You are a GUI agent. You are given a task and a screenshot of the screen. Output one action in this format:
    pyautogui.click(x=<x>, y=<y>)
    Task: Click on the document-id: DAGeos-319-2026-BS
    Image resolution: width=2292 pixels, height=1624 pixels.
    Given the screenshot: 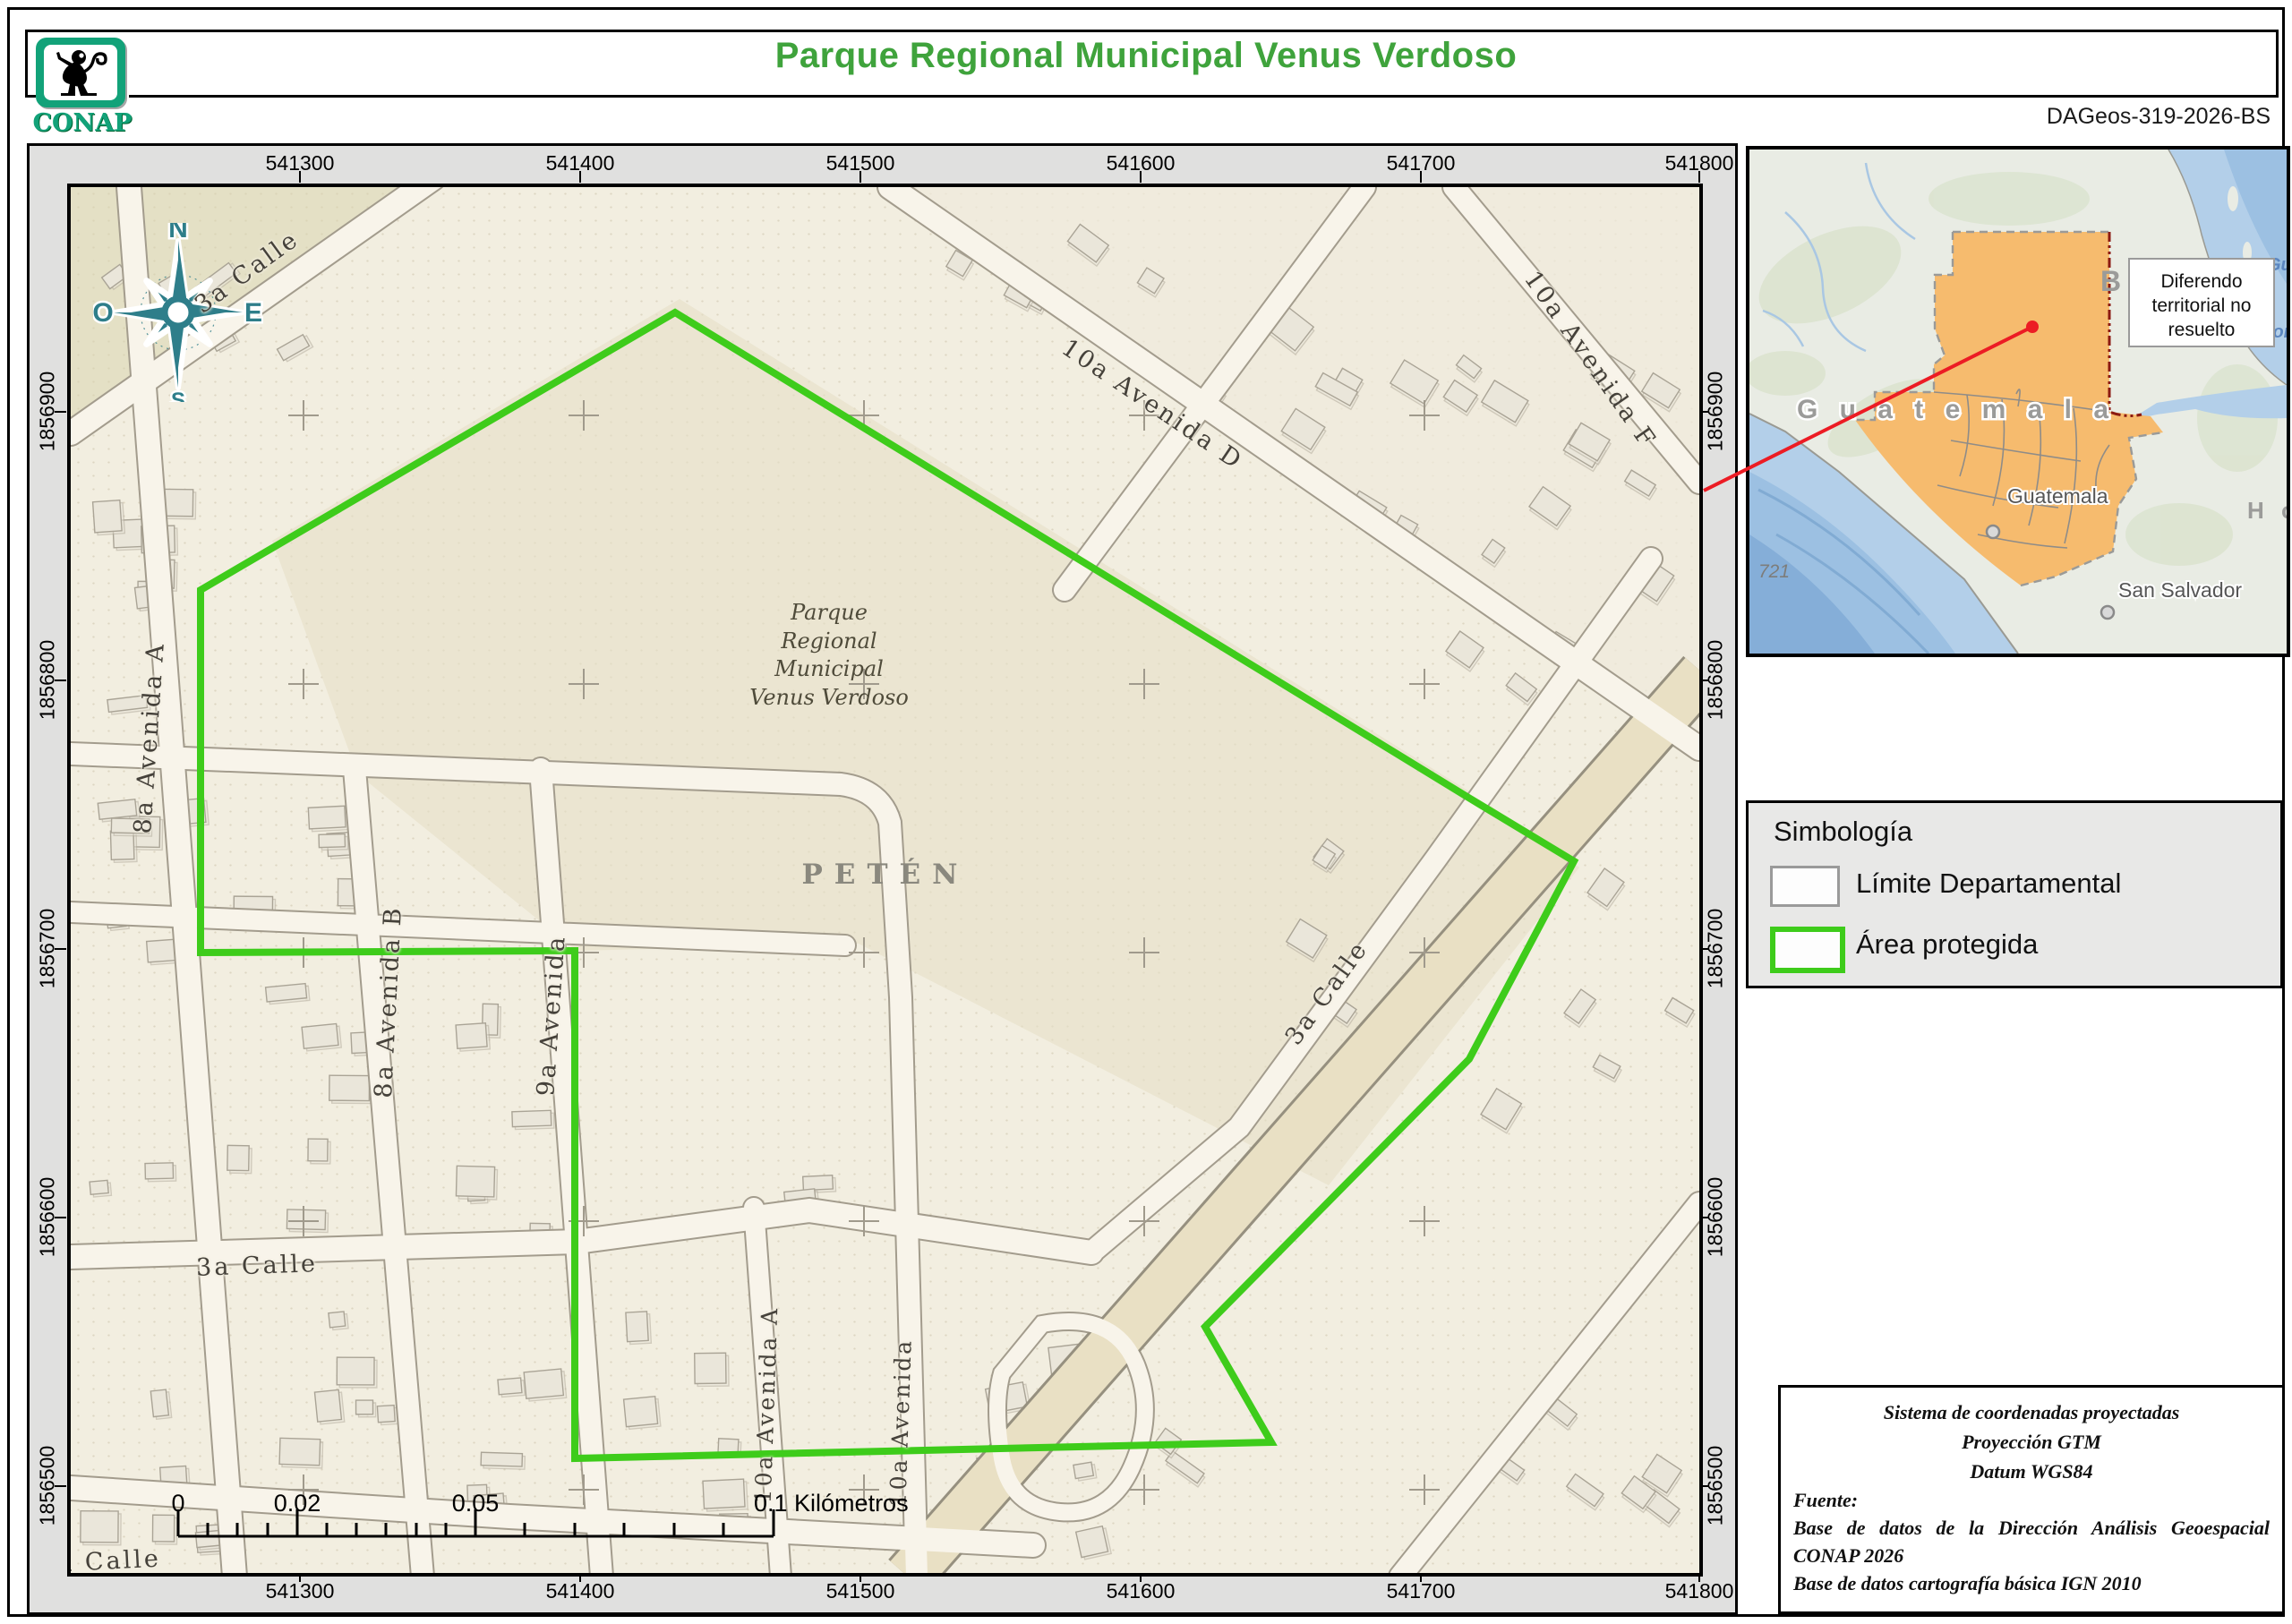 What is the action you would take?
    pyautogui.click(x=2158, y=116)
    